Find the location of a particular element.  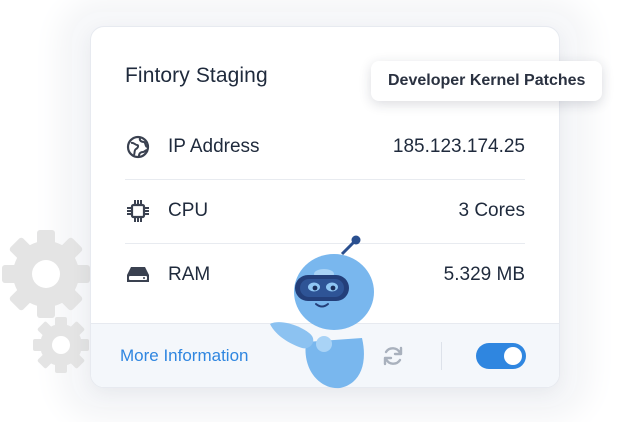

enable-toggle is located at coordinates (501, 356).